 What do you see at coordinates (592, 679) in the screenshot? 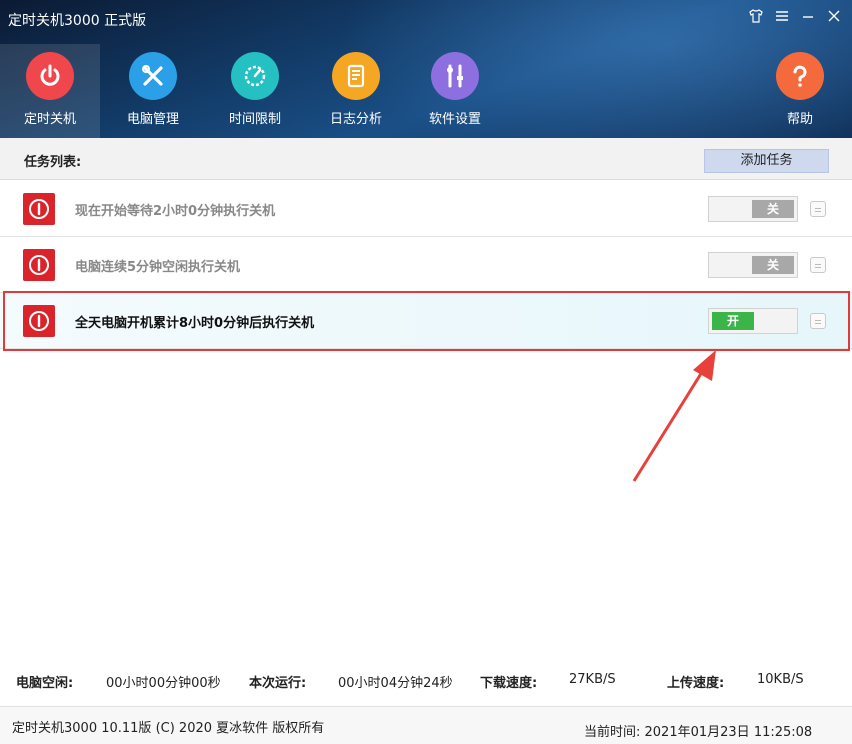
I see `download-value: 27KB/S` at bounding box center [592, 679].